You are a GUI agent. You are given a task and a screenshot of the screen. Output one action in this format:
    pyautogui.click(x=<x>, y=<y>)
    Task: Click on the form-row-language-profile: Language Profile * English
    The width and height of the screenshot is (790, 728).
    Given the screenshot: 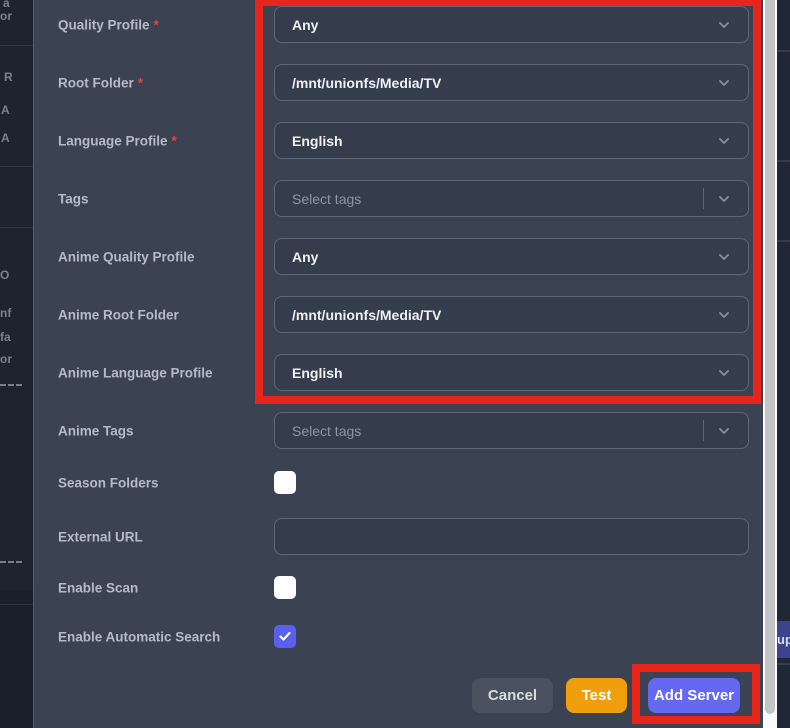 What is the action you would take?
    pyautogui.click(x=399, y=140)
    